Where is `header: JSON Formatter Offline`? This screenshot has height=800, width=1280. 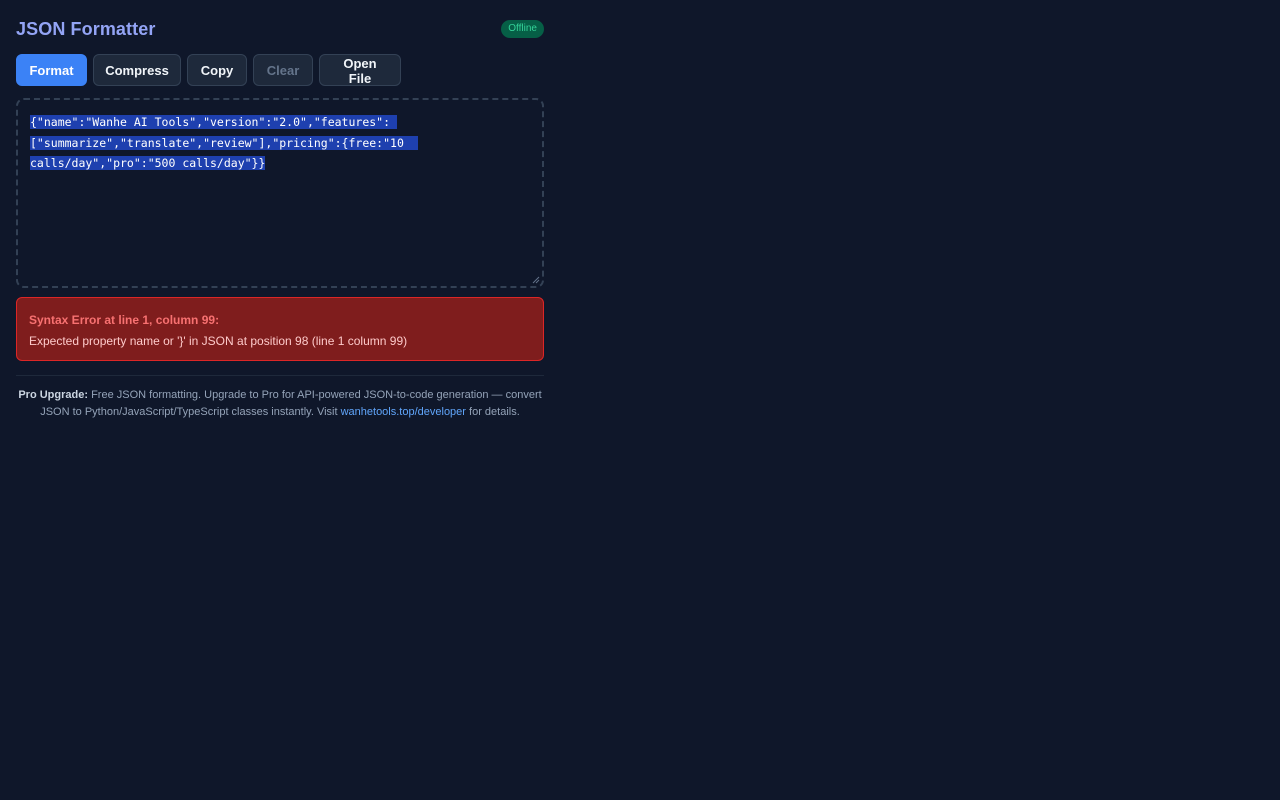 header: JSON Formatter Offline is located at coordinates (280, 29).